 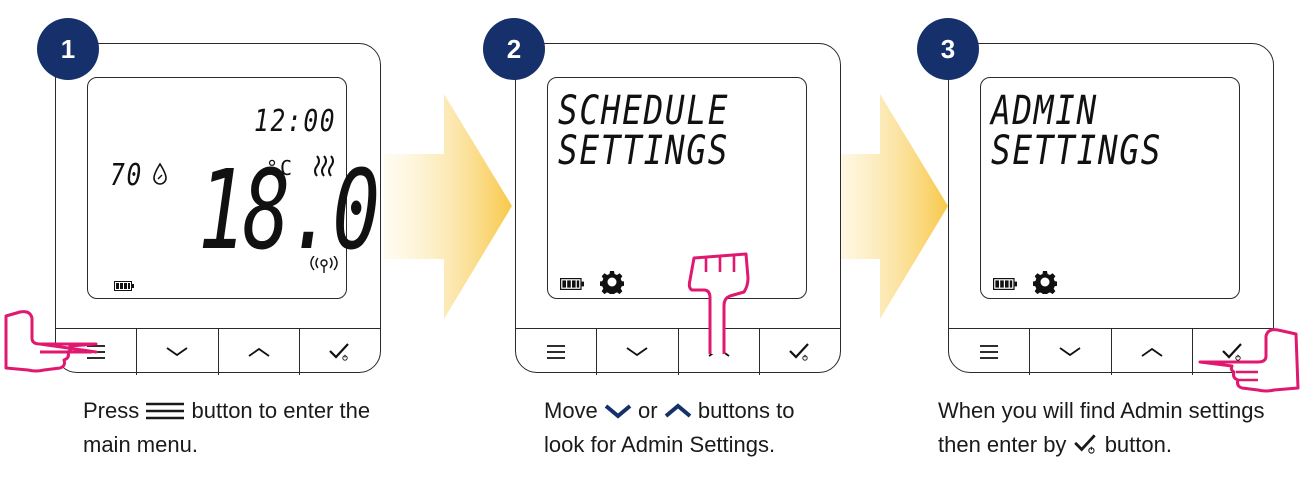 I want to click on caption-2-line2: look for Admin Settings., so click(x=660, y=444).